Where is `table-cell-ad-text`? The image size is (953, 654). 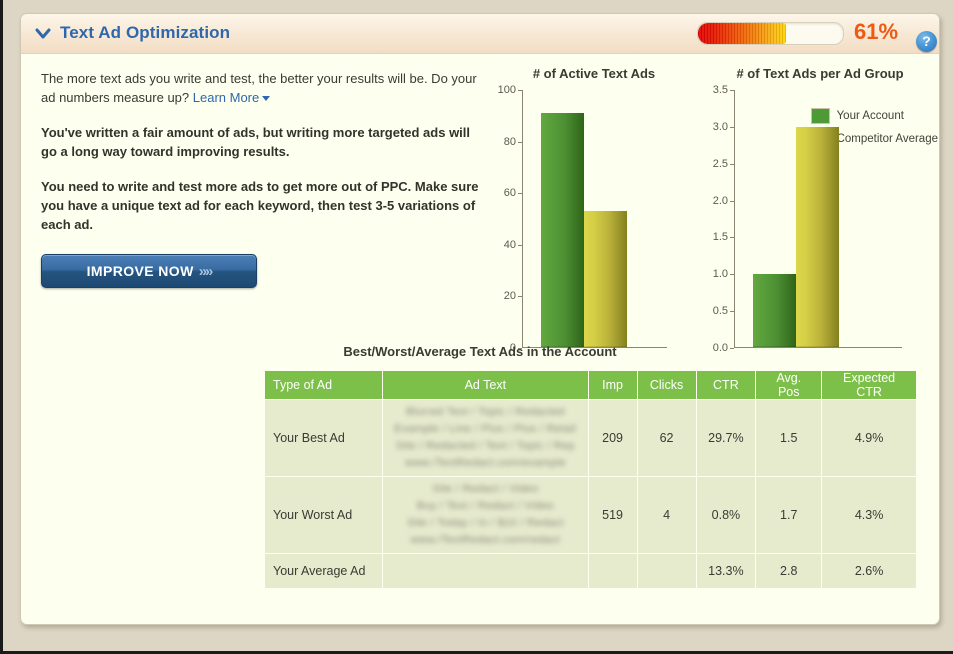
table-cell-ad-text is located at coordinates (485, 571).